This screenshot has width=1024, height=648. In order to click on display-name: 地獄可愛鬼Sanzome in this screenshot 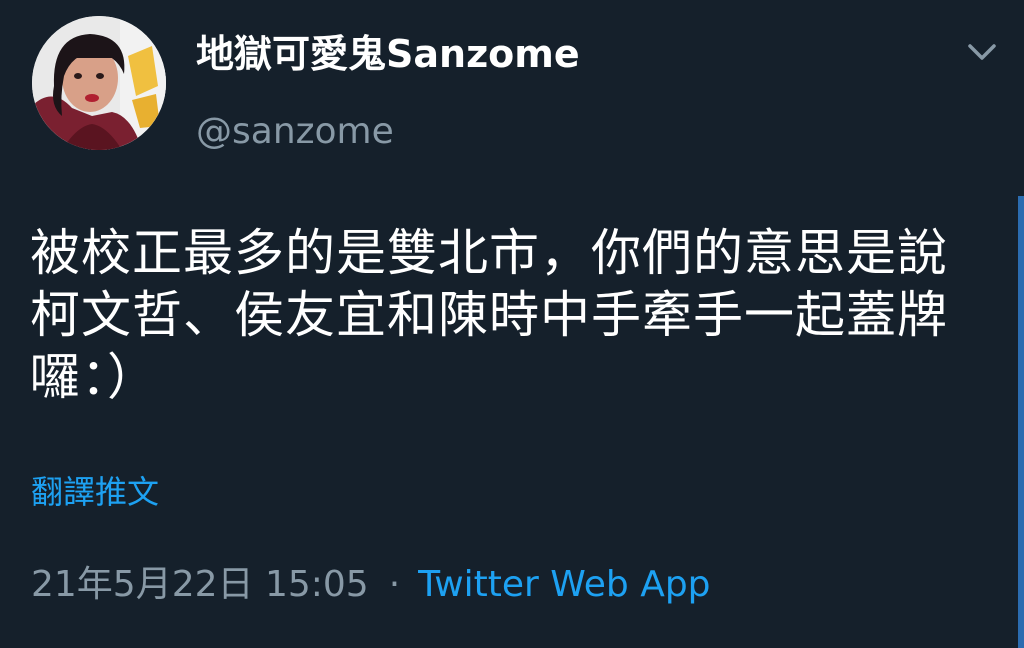, I will do `click(388, 54)`.